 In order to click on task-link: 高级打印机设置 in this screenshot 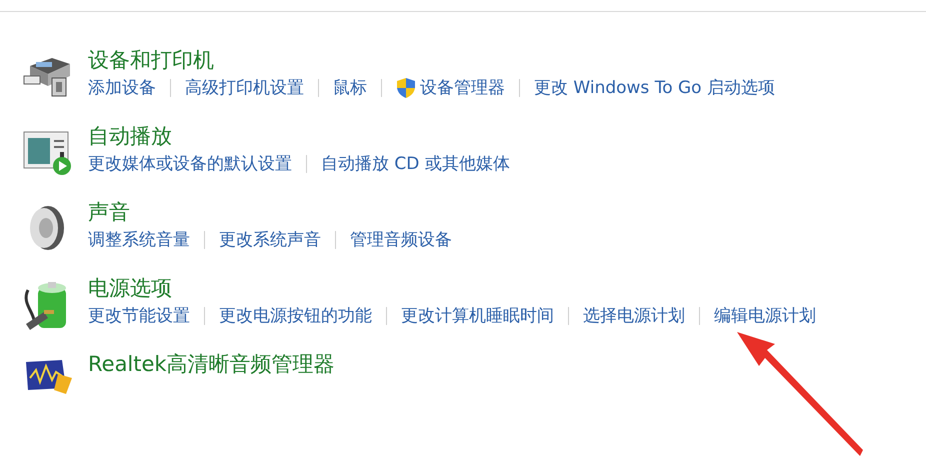, I will do `click(244, 88)`.